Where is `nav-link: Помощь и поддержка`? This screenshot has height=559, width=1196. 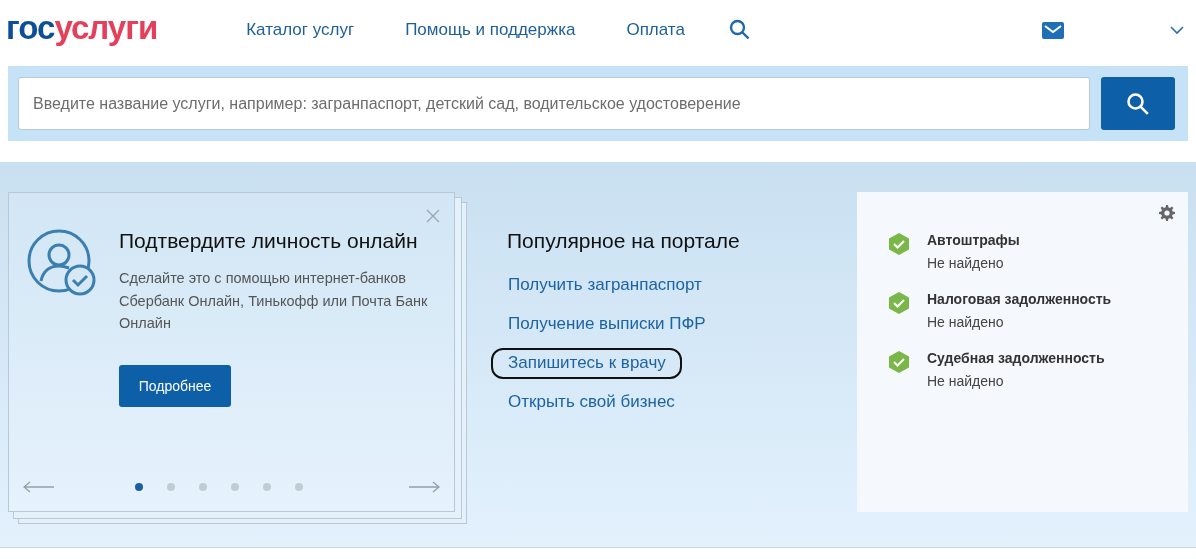 nav-link: Помощь и поддержка is located at coordinates (490, 30).